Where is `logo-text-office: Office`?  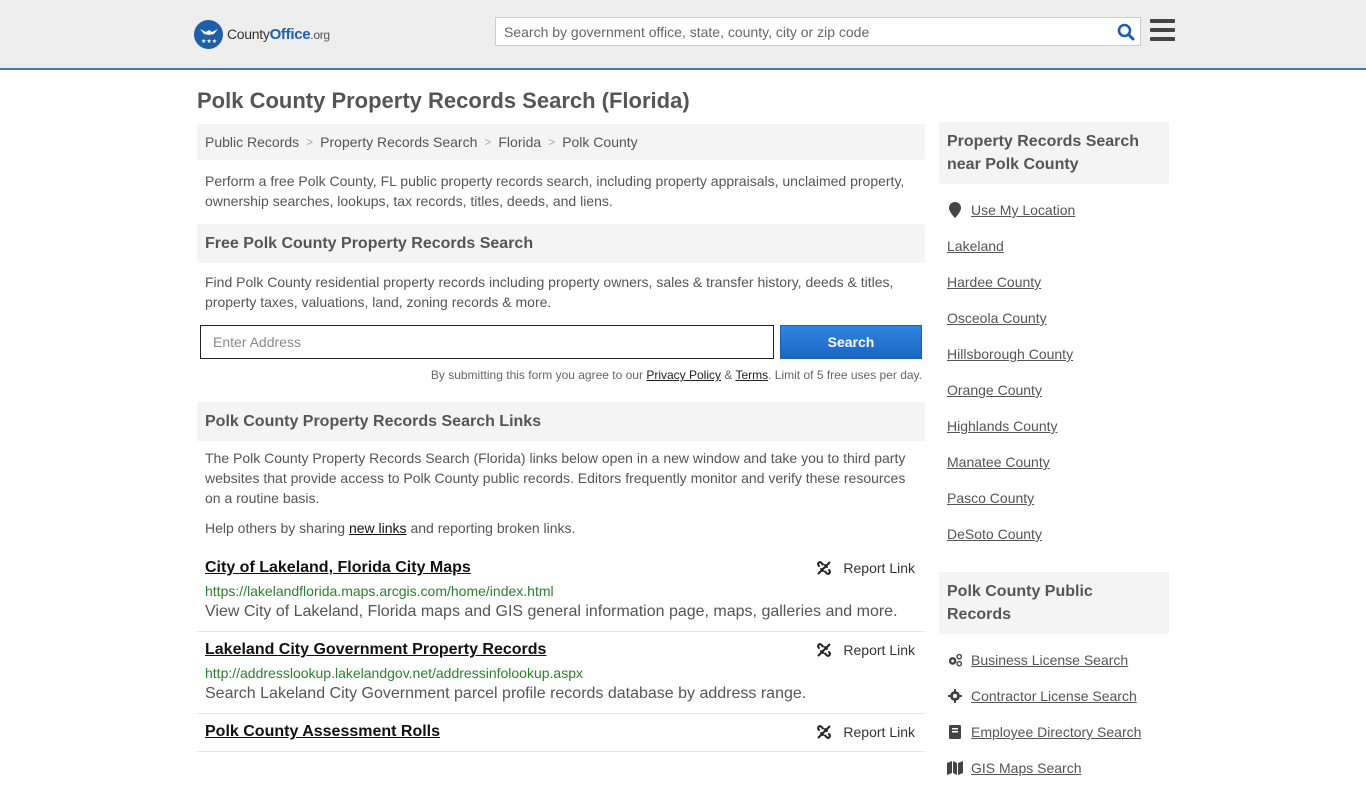 logo-text-office: Office is located at coordinates (290, 34).